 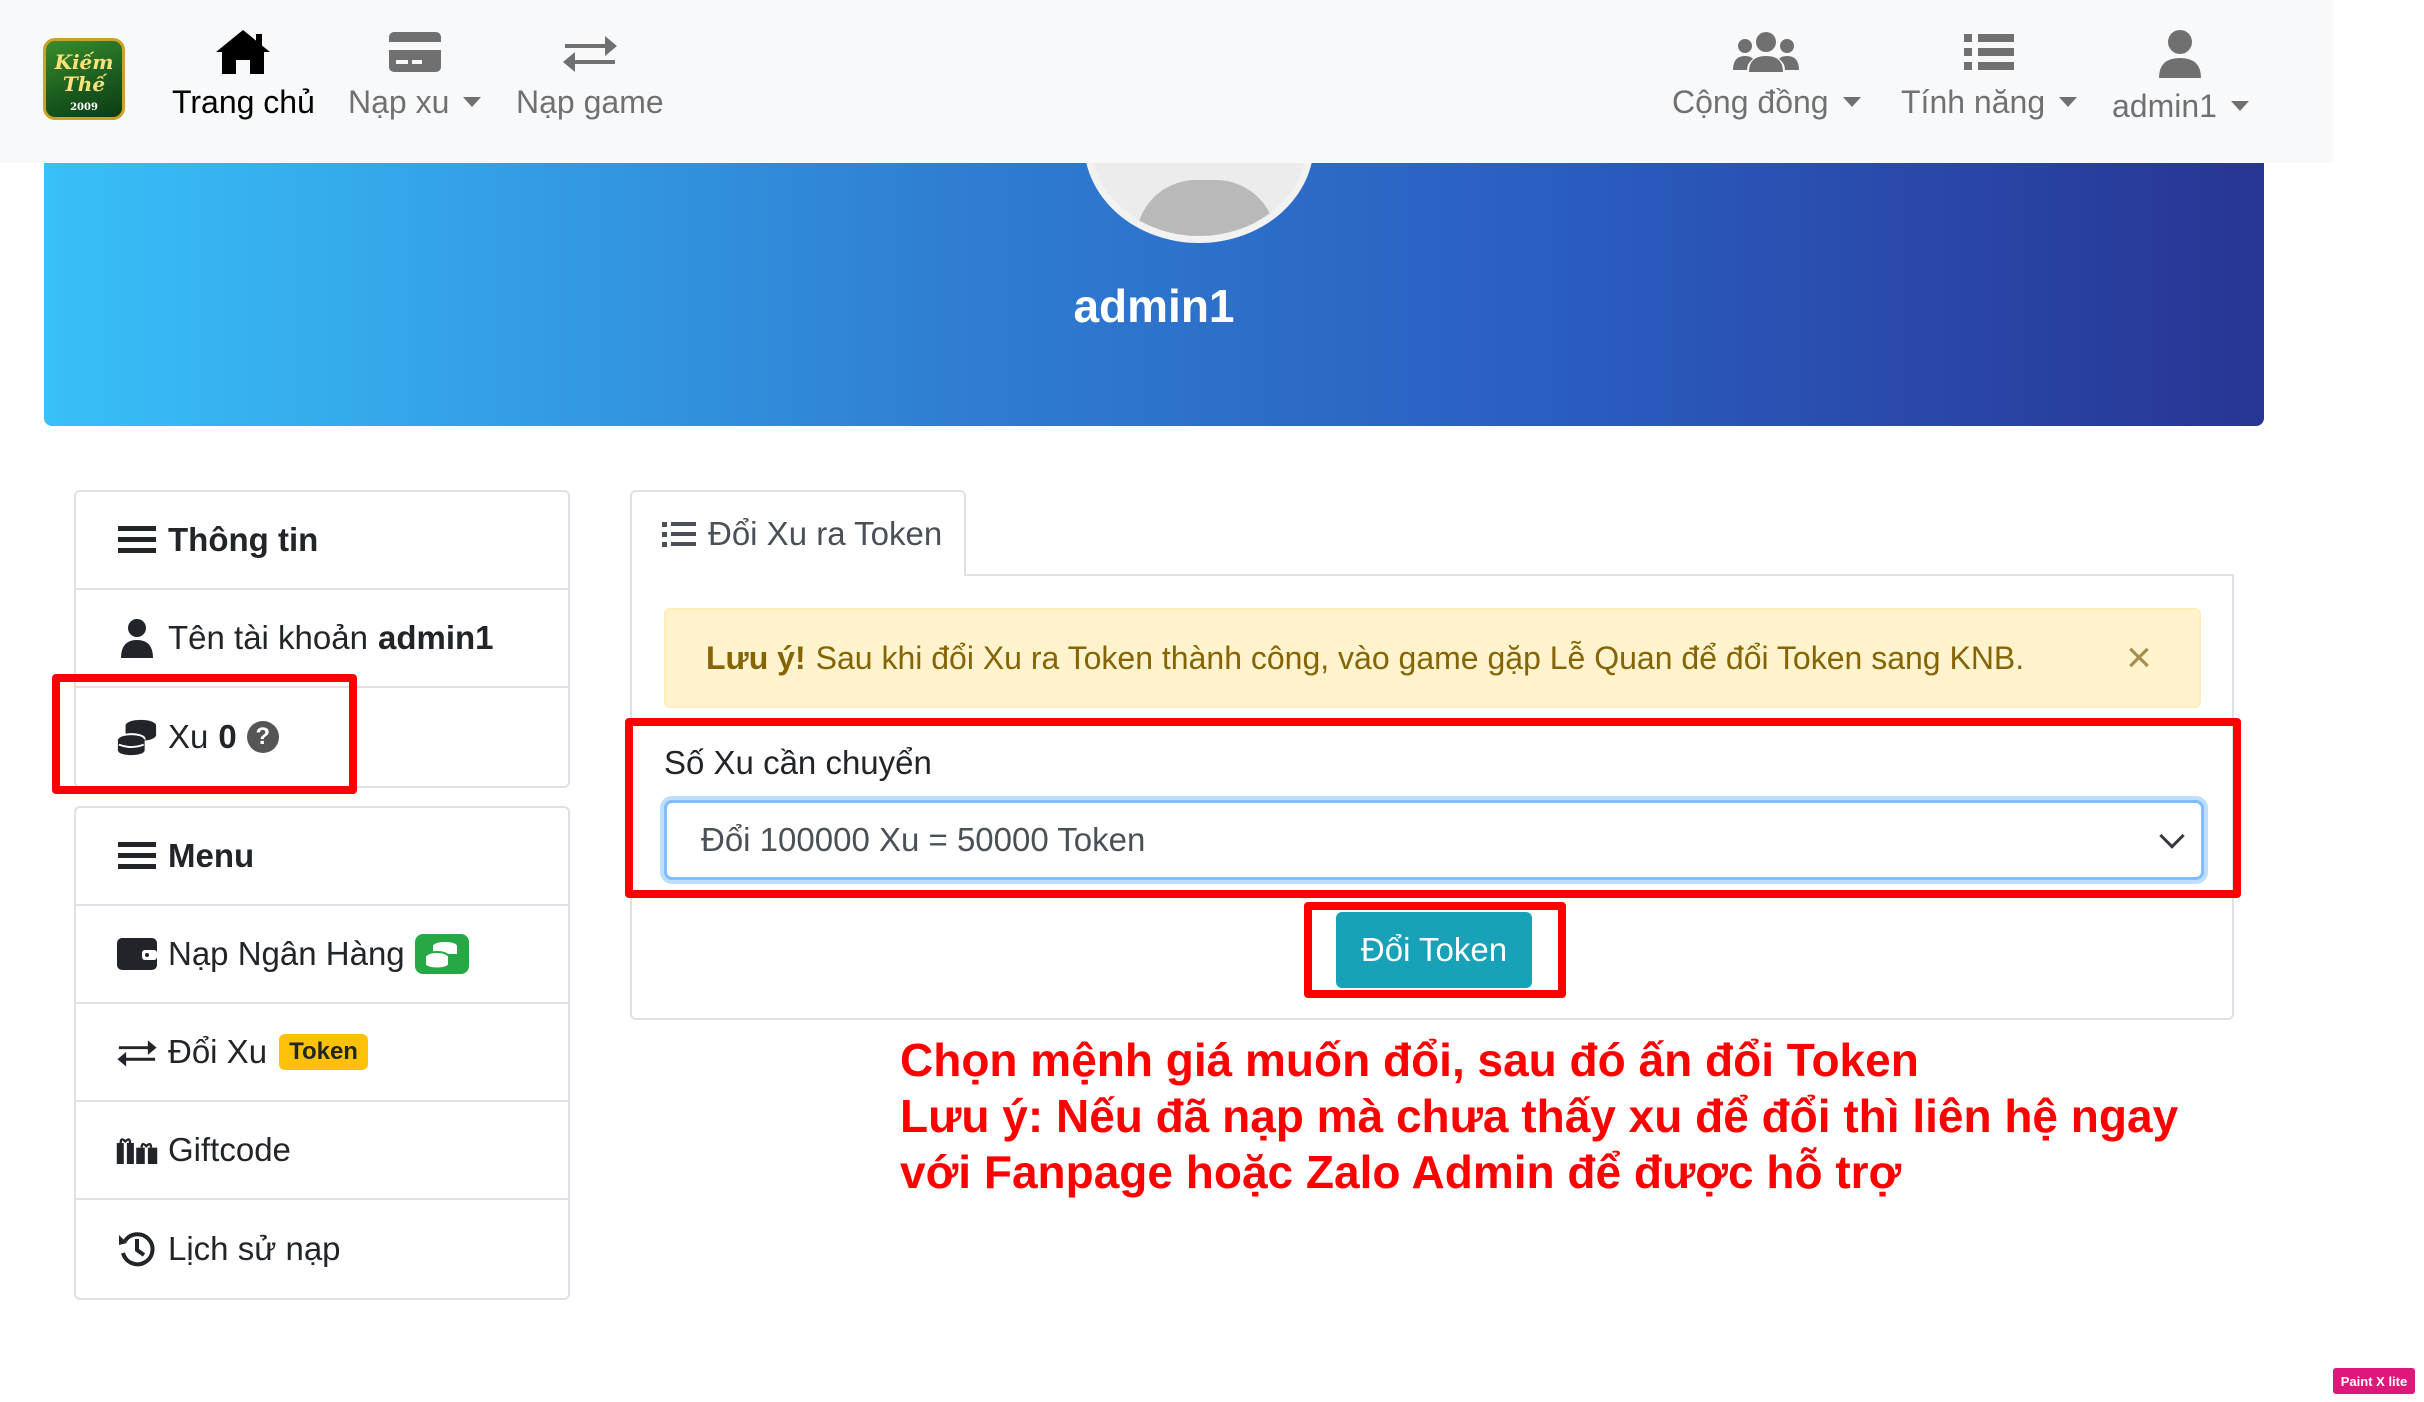 I want to click on logo-text: Kiếm Thế, so click(x=84, y=73).